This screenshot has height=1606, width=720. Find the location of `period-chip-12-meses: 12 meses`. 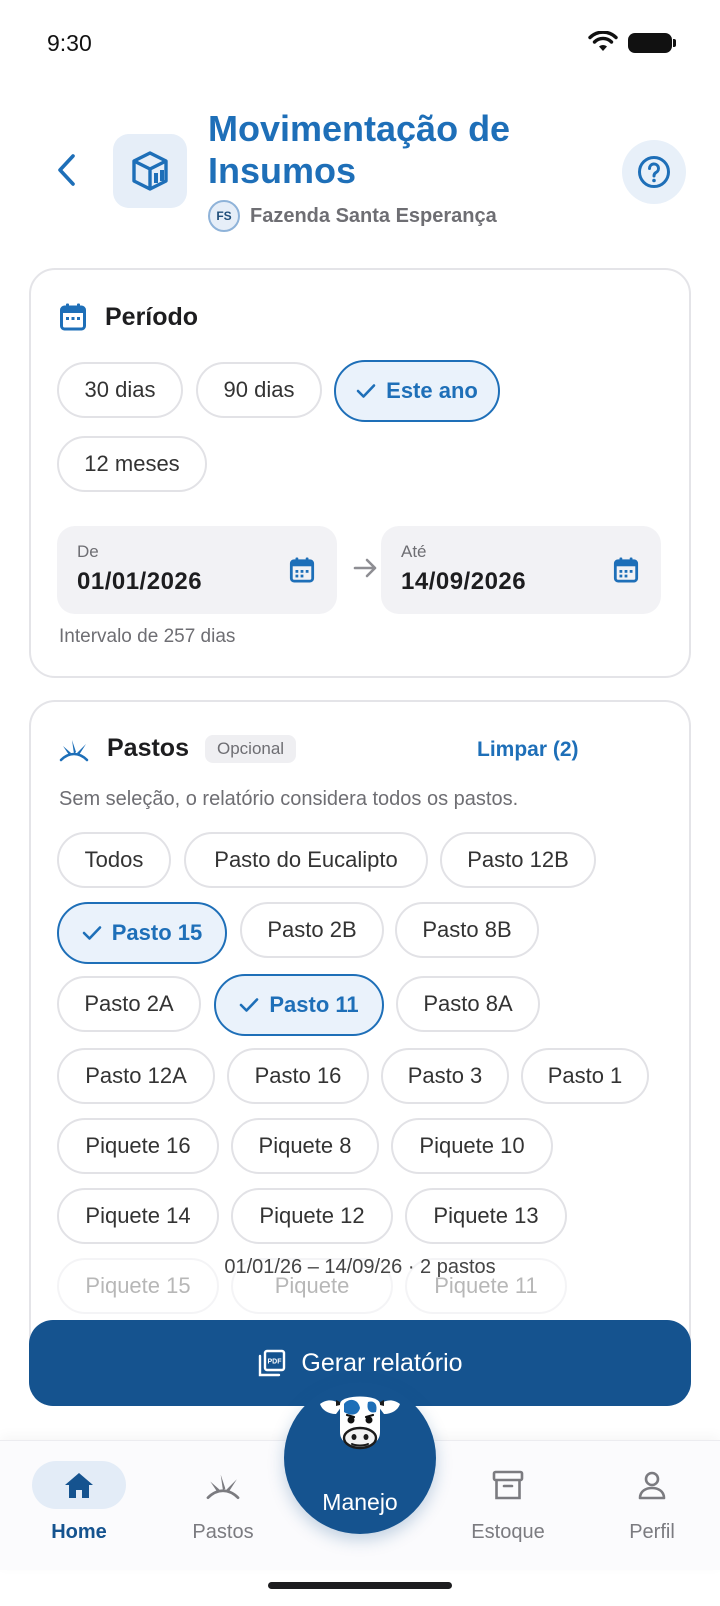

period-chip-12-meses: 12 meses is located at coordinates (132, 464).